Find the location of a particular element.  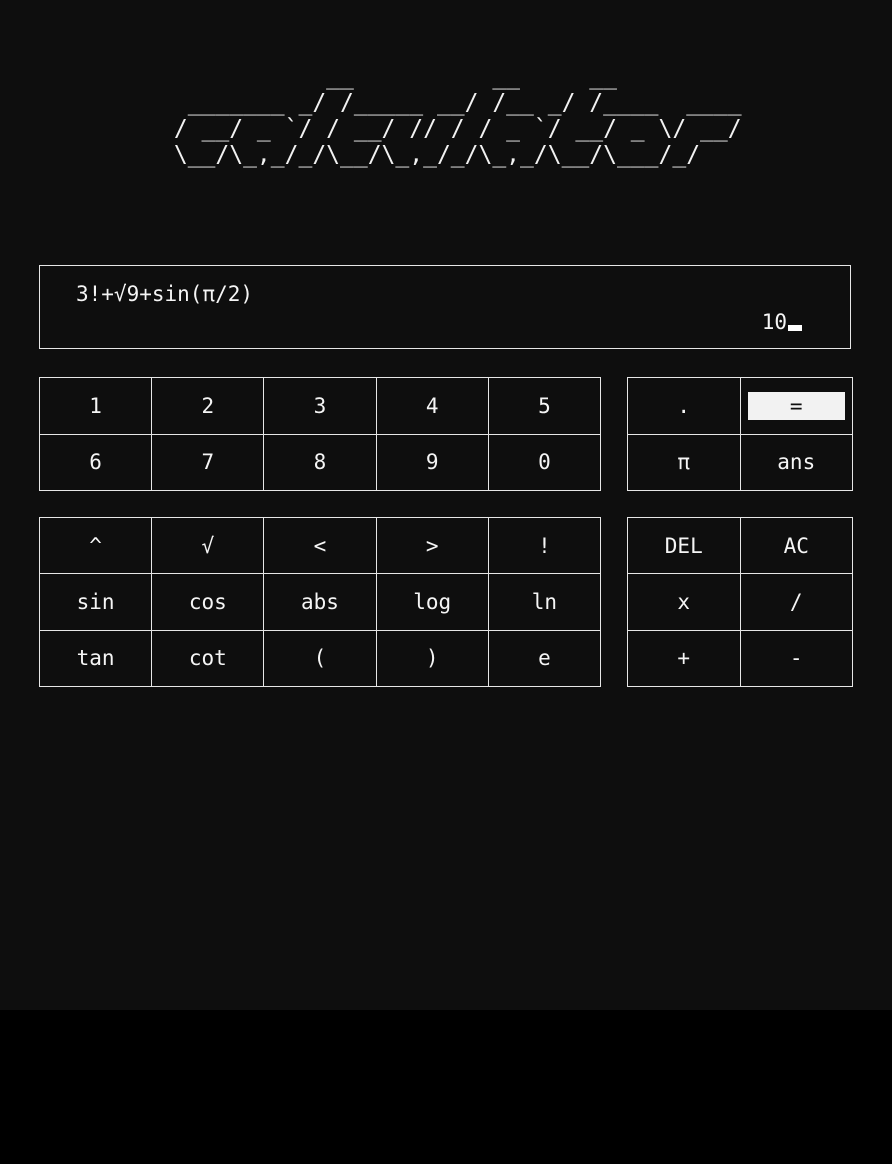

key-3: 3 is located at coordinates (320, 406).